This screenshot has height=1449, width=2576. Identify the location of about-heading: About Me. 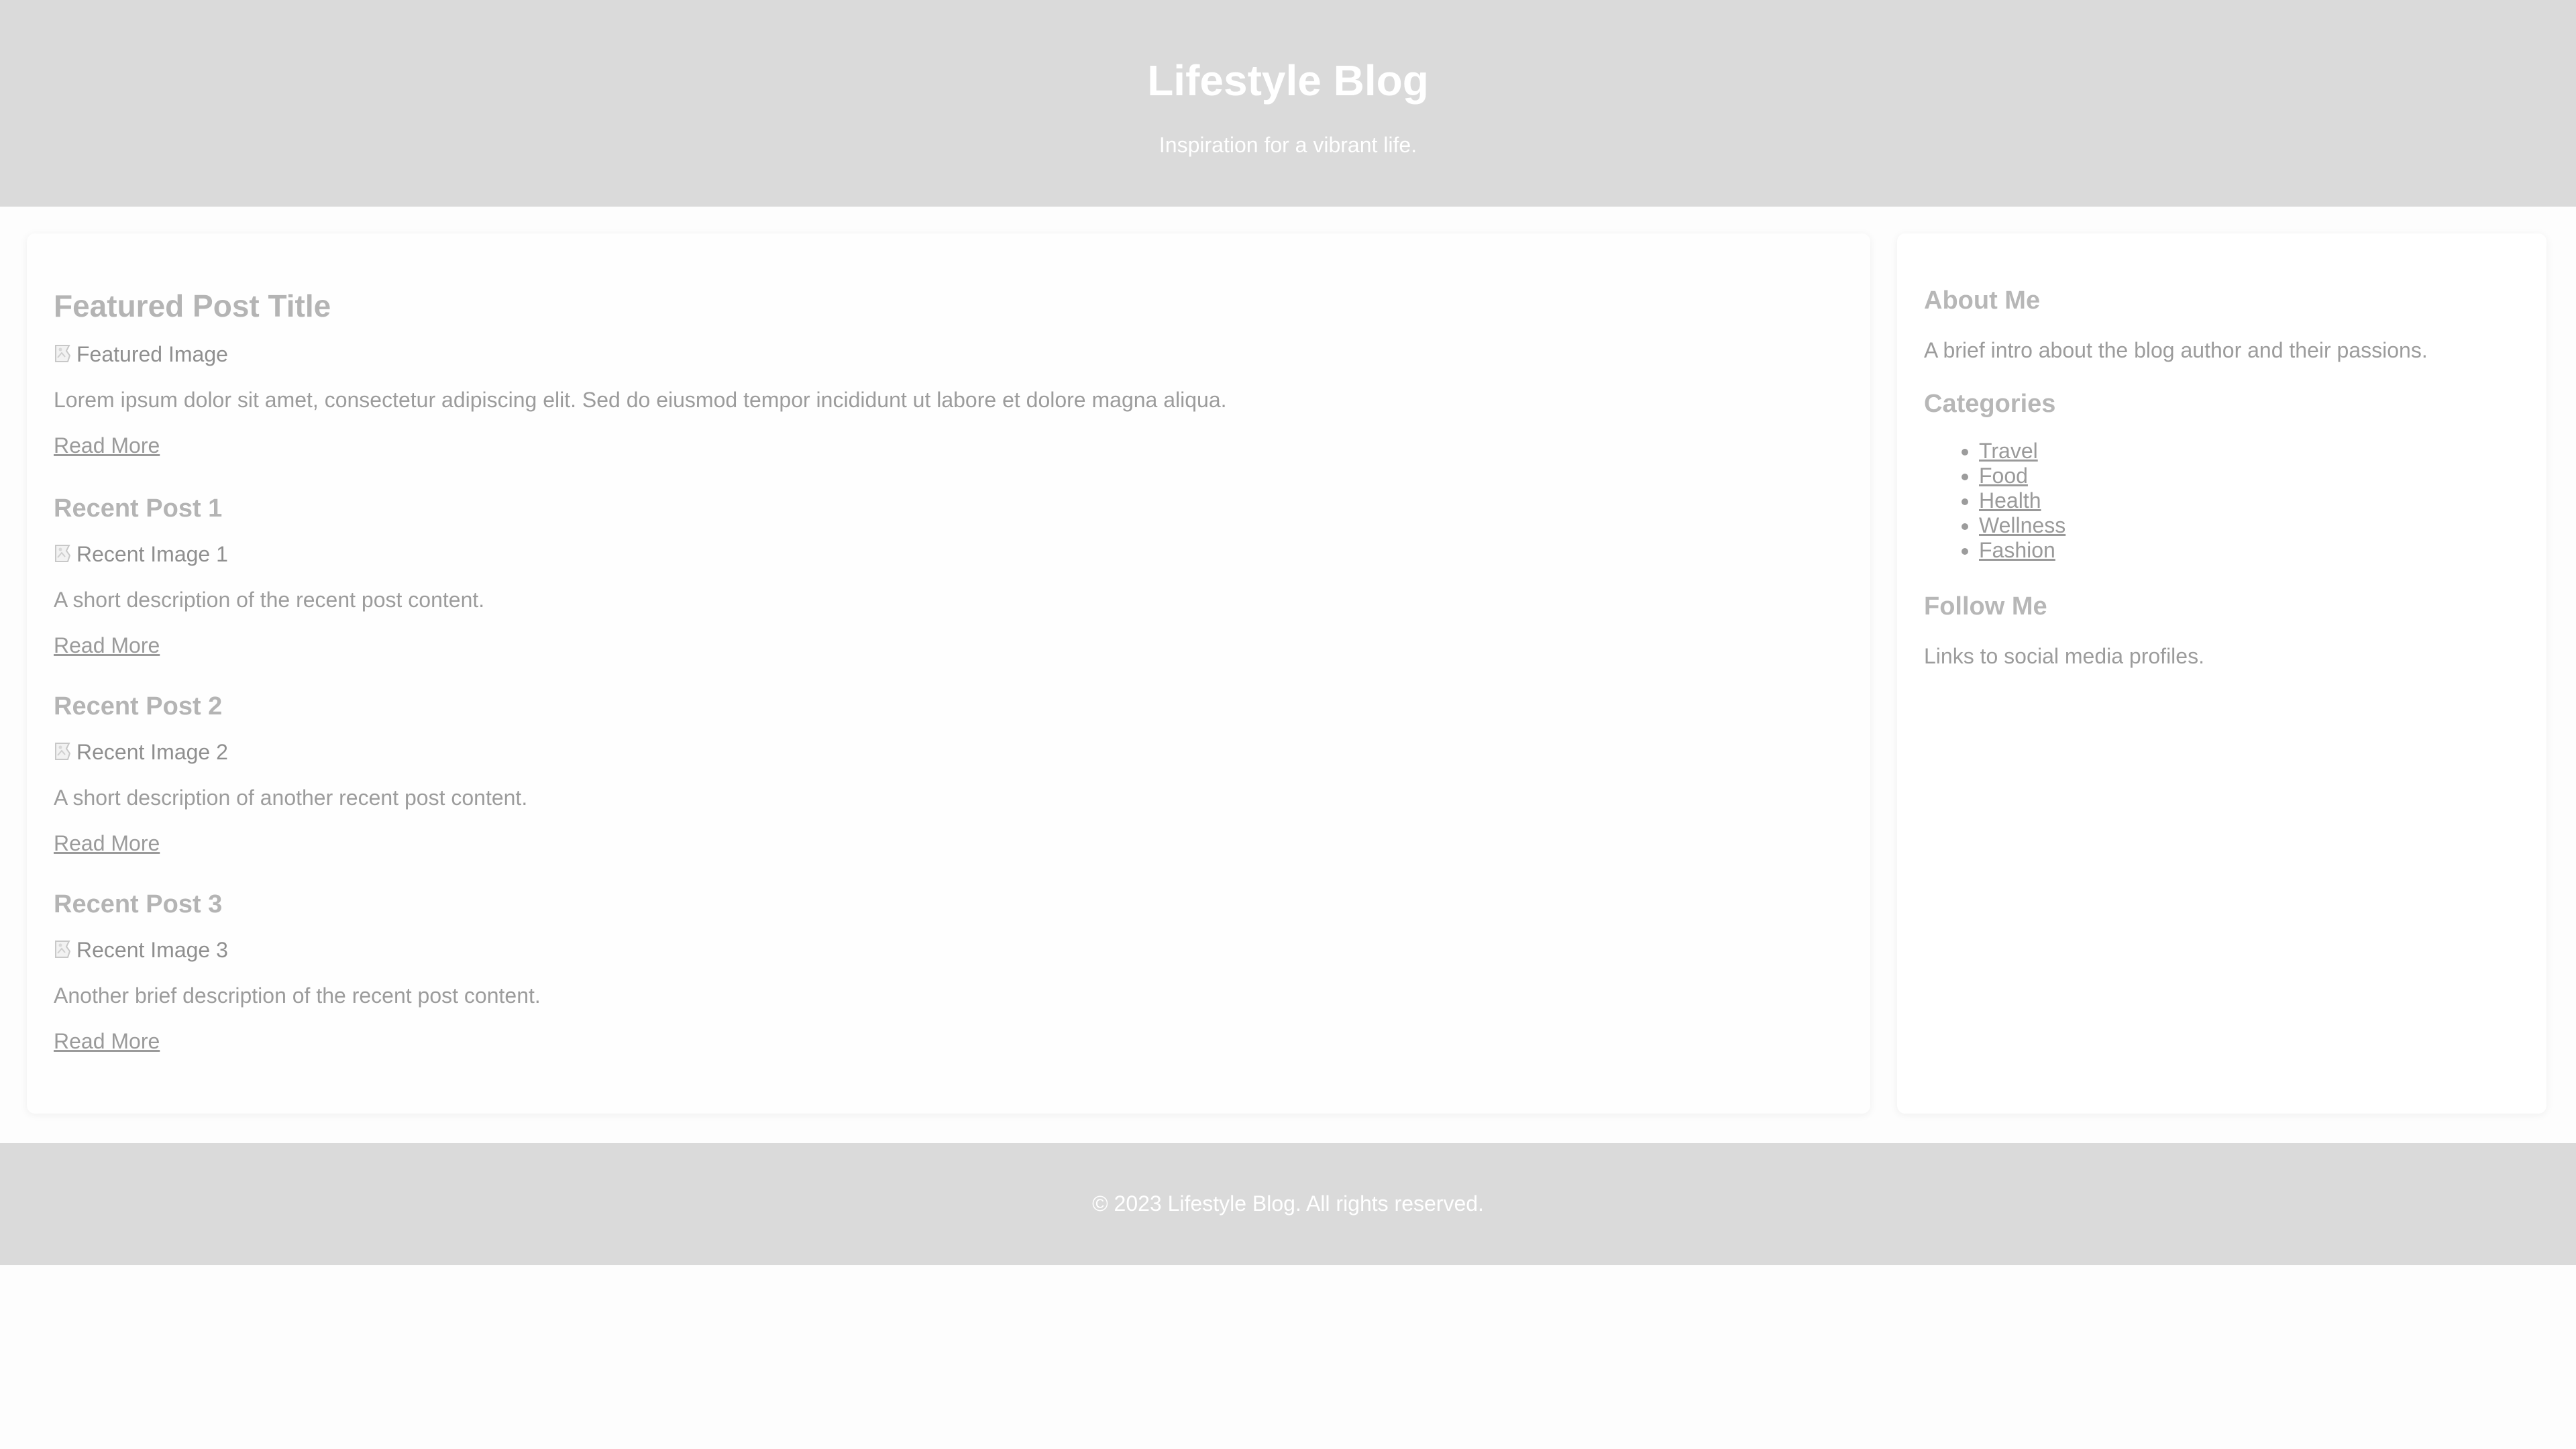
(1982, 300).